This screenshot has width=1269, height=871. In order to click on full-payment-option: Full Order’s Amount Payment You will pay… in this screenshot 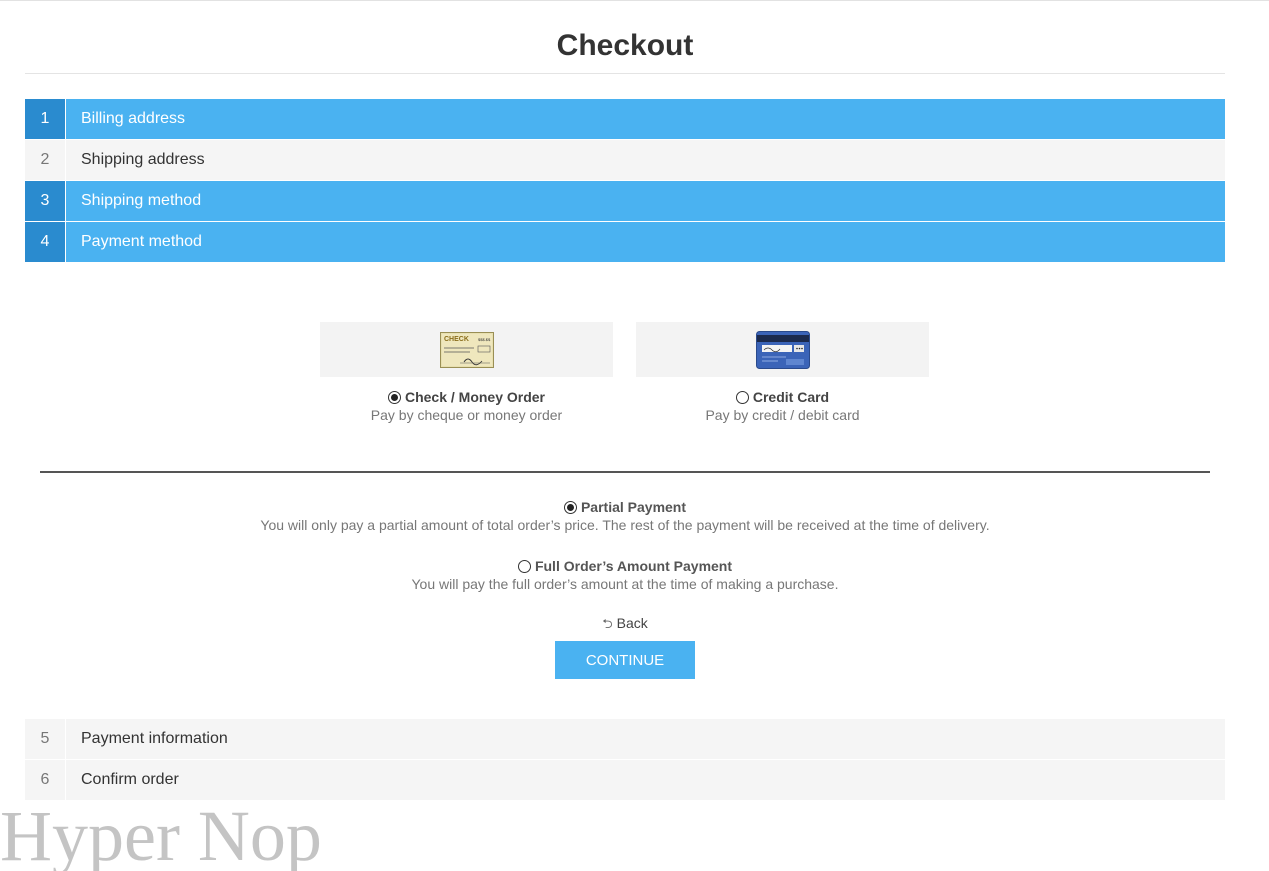, I will do `click(625, 575)`.